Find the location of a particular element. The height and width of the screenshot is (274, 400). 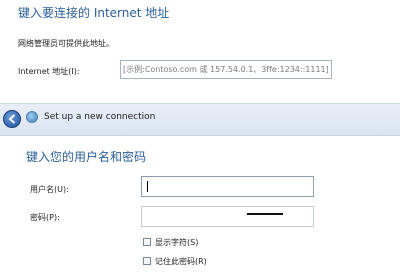

username-label: 用户名(U): is located at coordinates (49, 189).